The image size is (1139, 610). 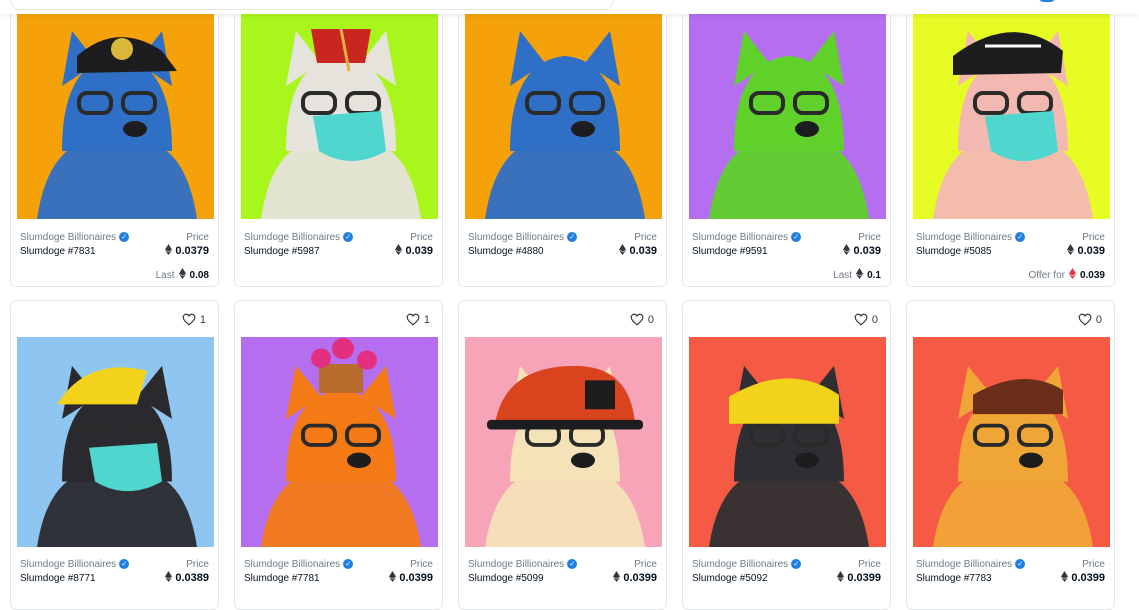 I want to click on price-value: 0.0389, so click(x=192, y=578).